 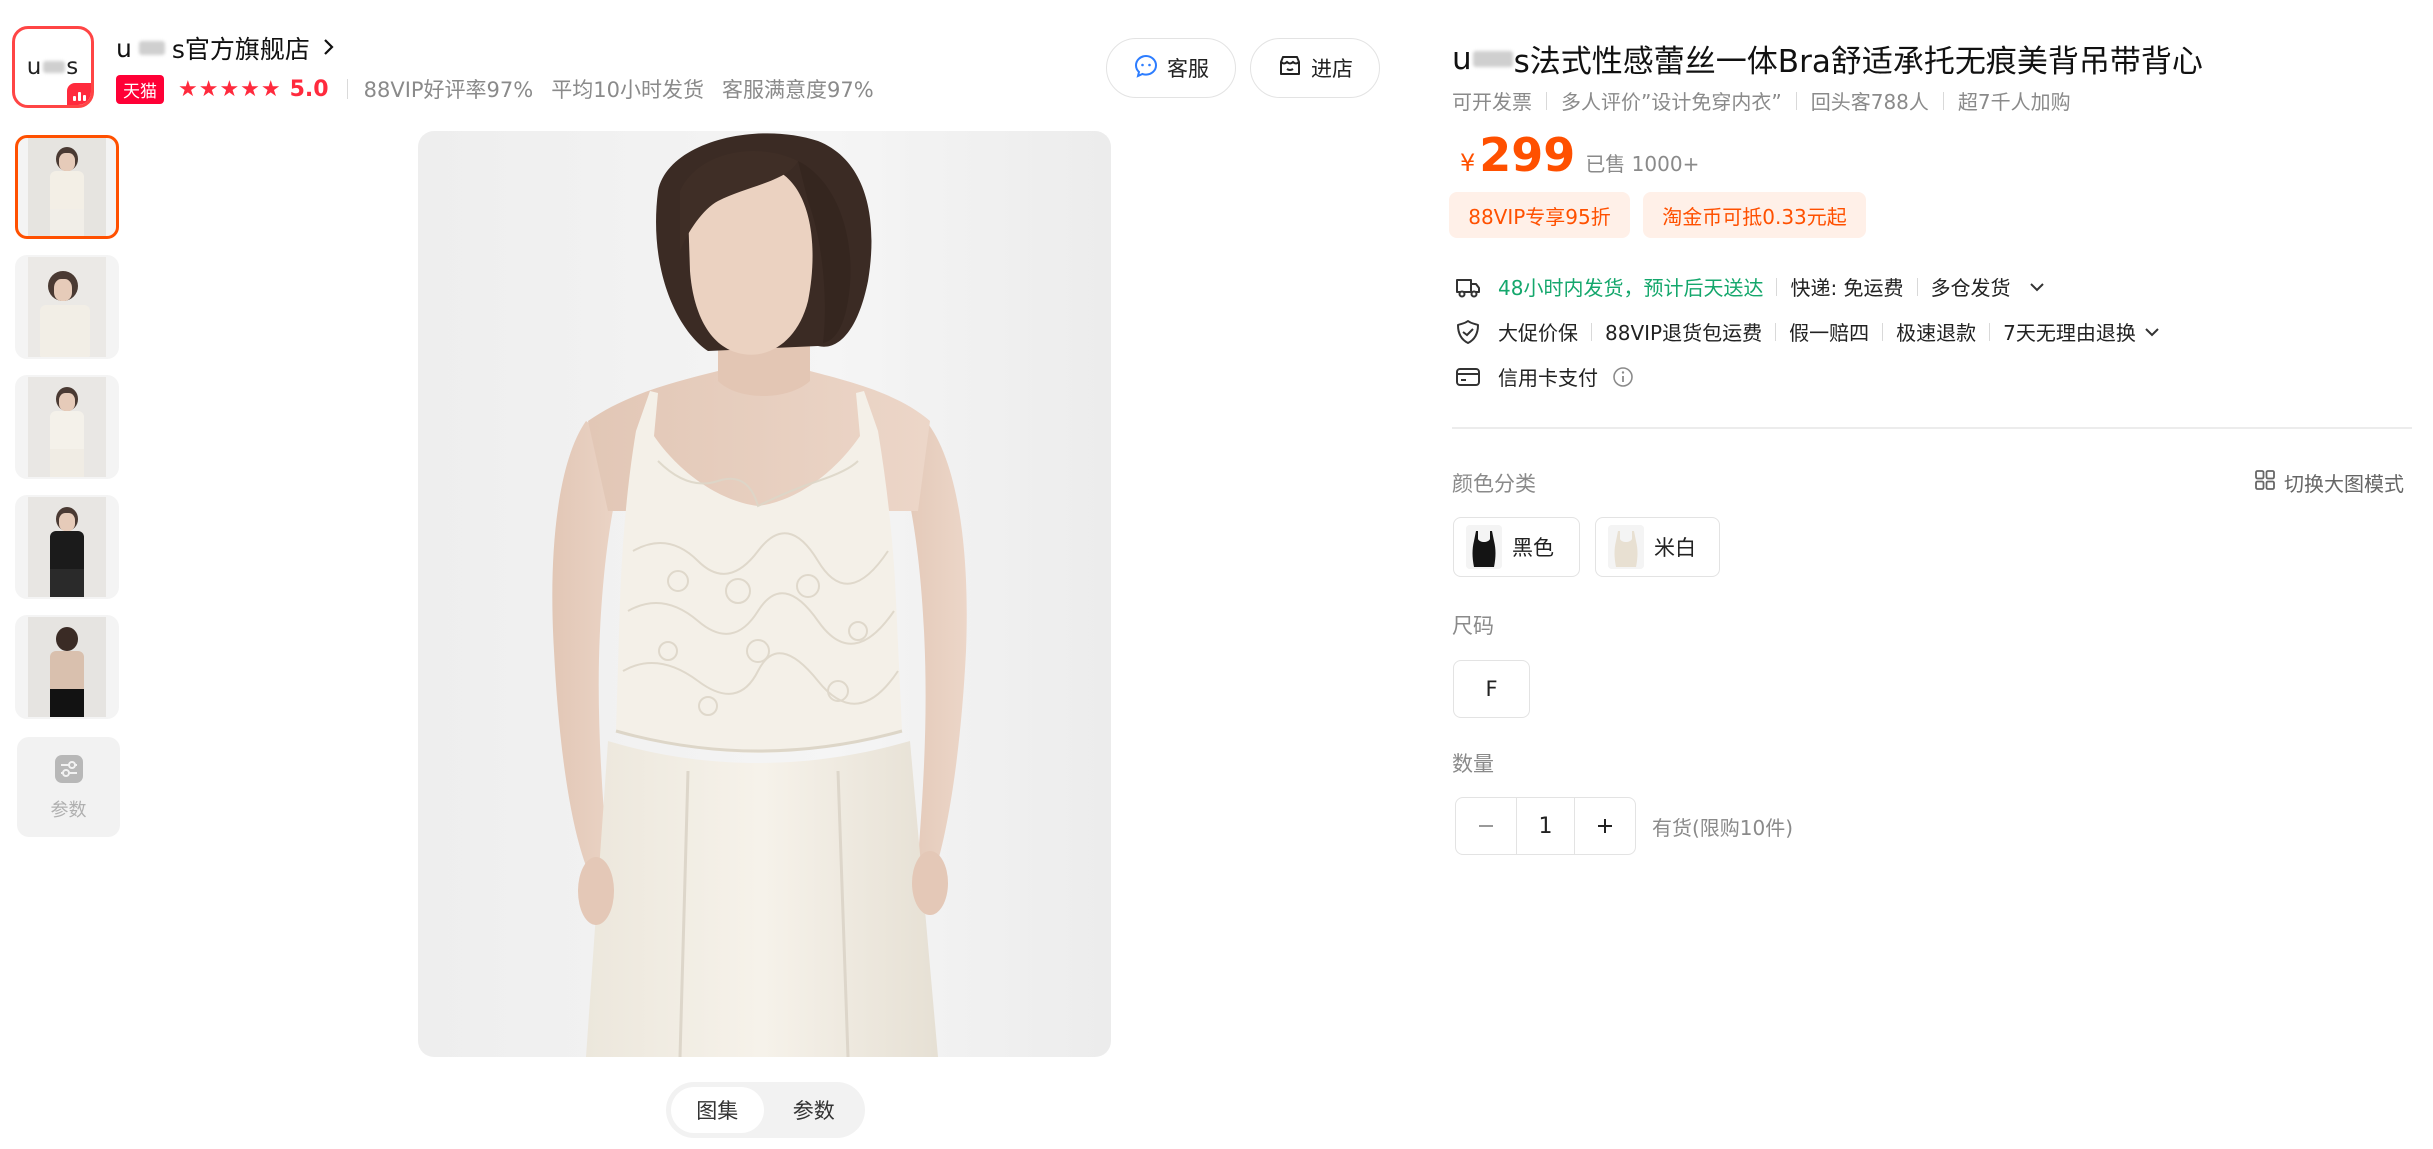 What do you see at coordinates (69, 771) in the screenshot?
I see `params-icon` at bounding box center [69, 771].